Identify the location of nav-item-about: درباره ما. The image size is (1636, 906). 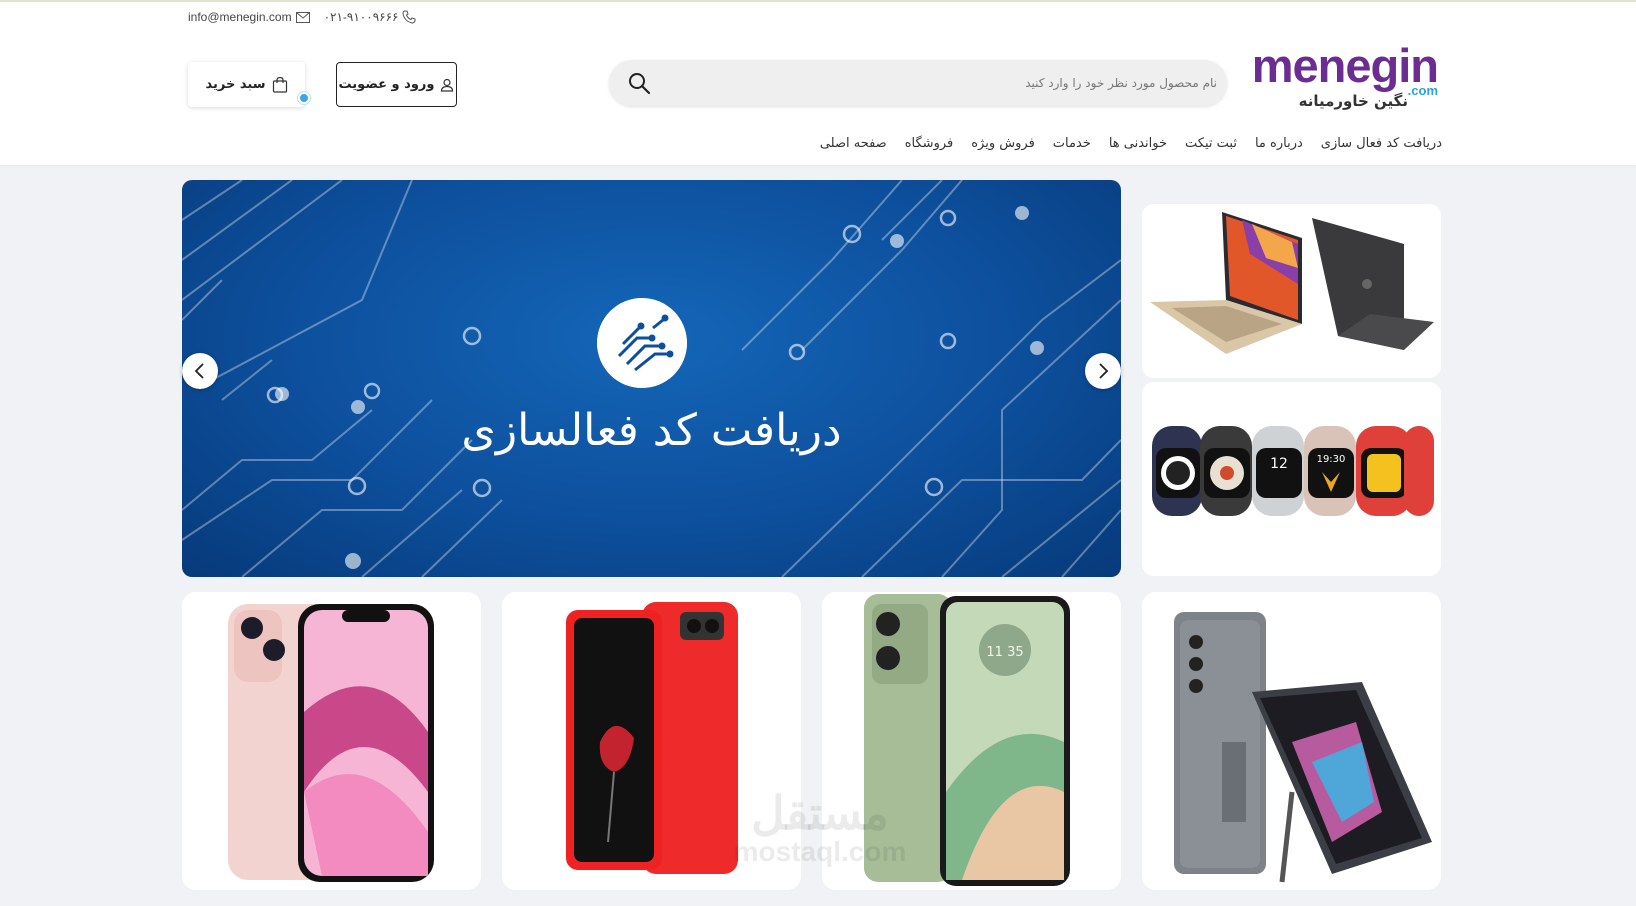
(1279, 143).